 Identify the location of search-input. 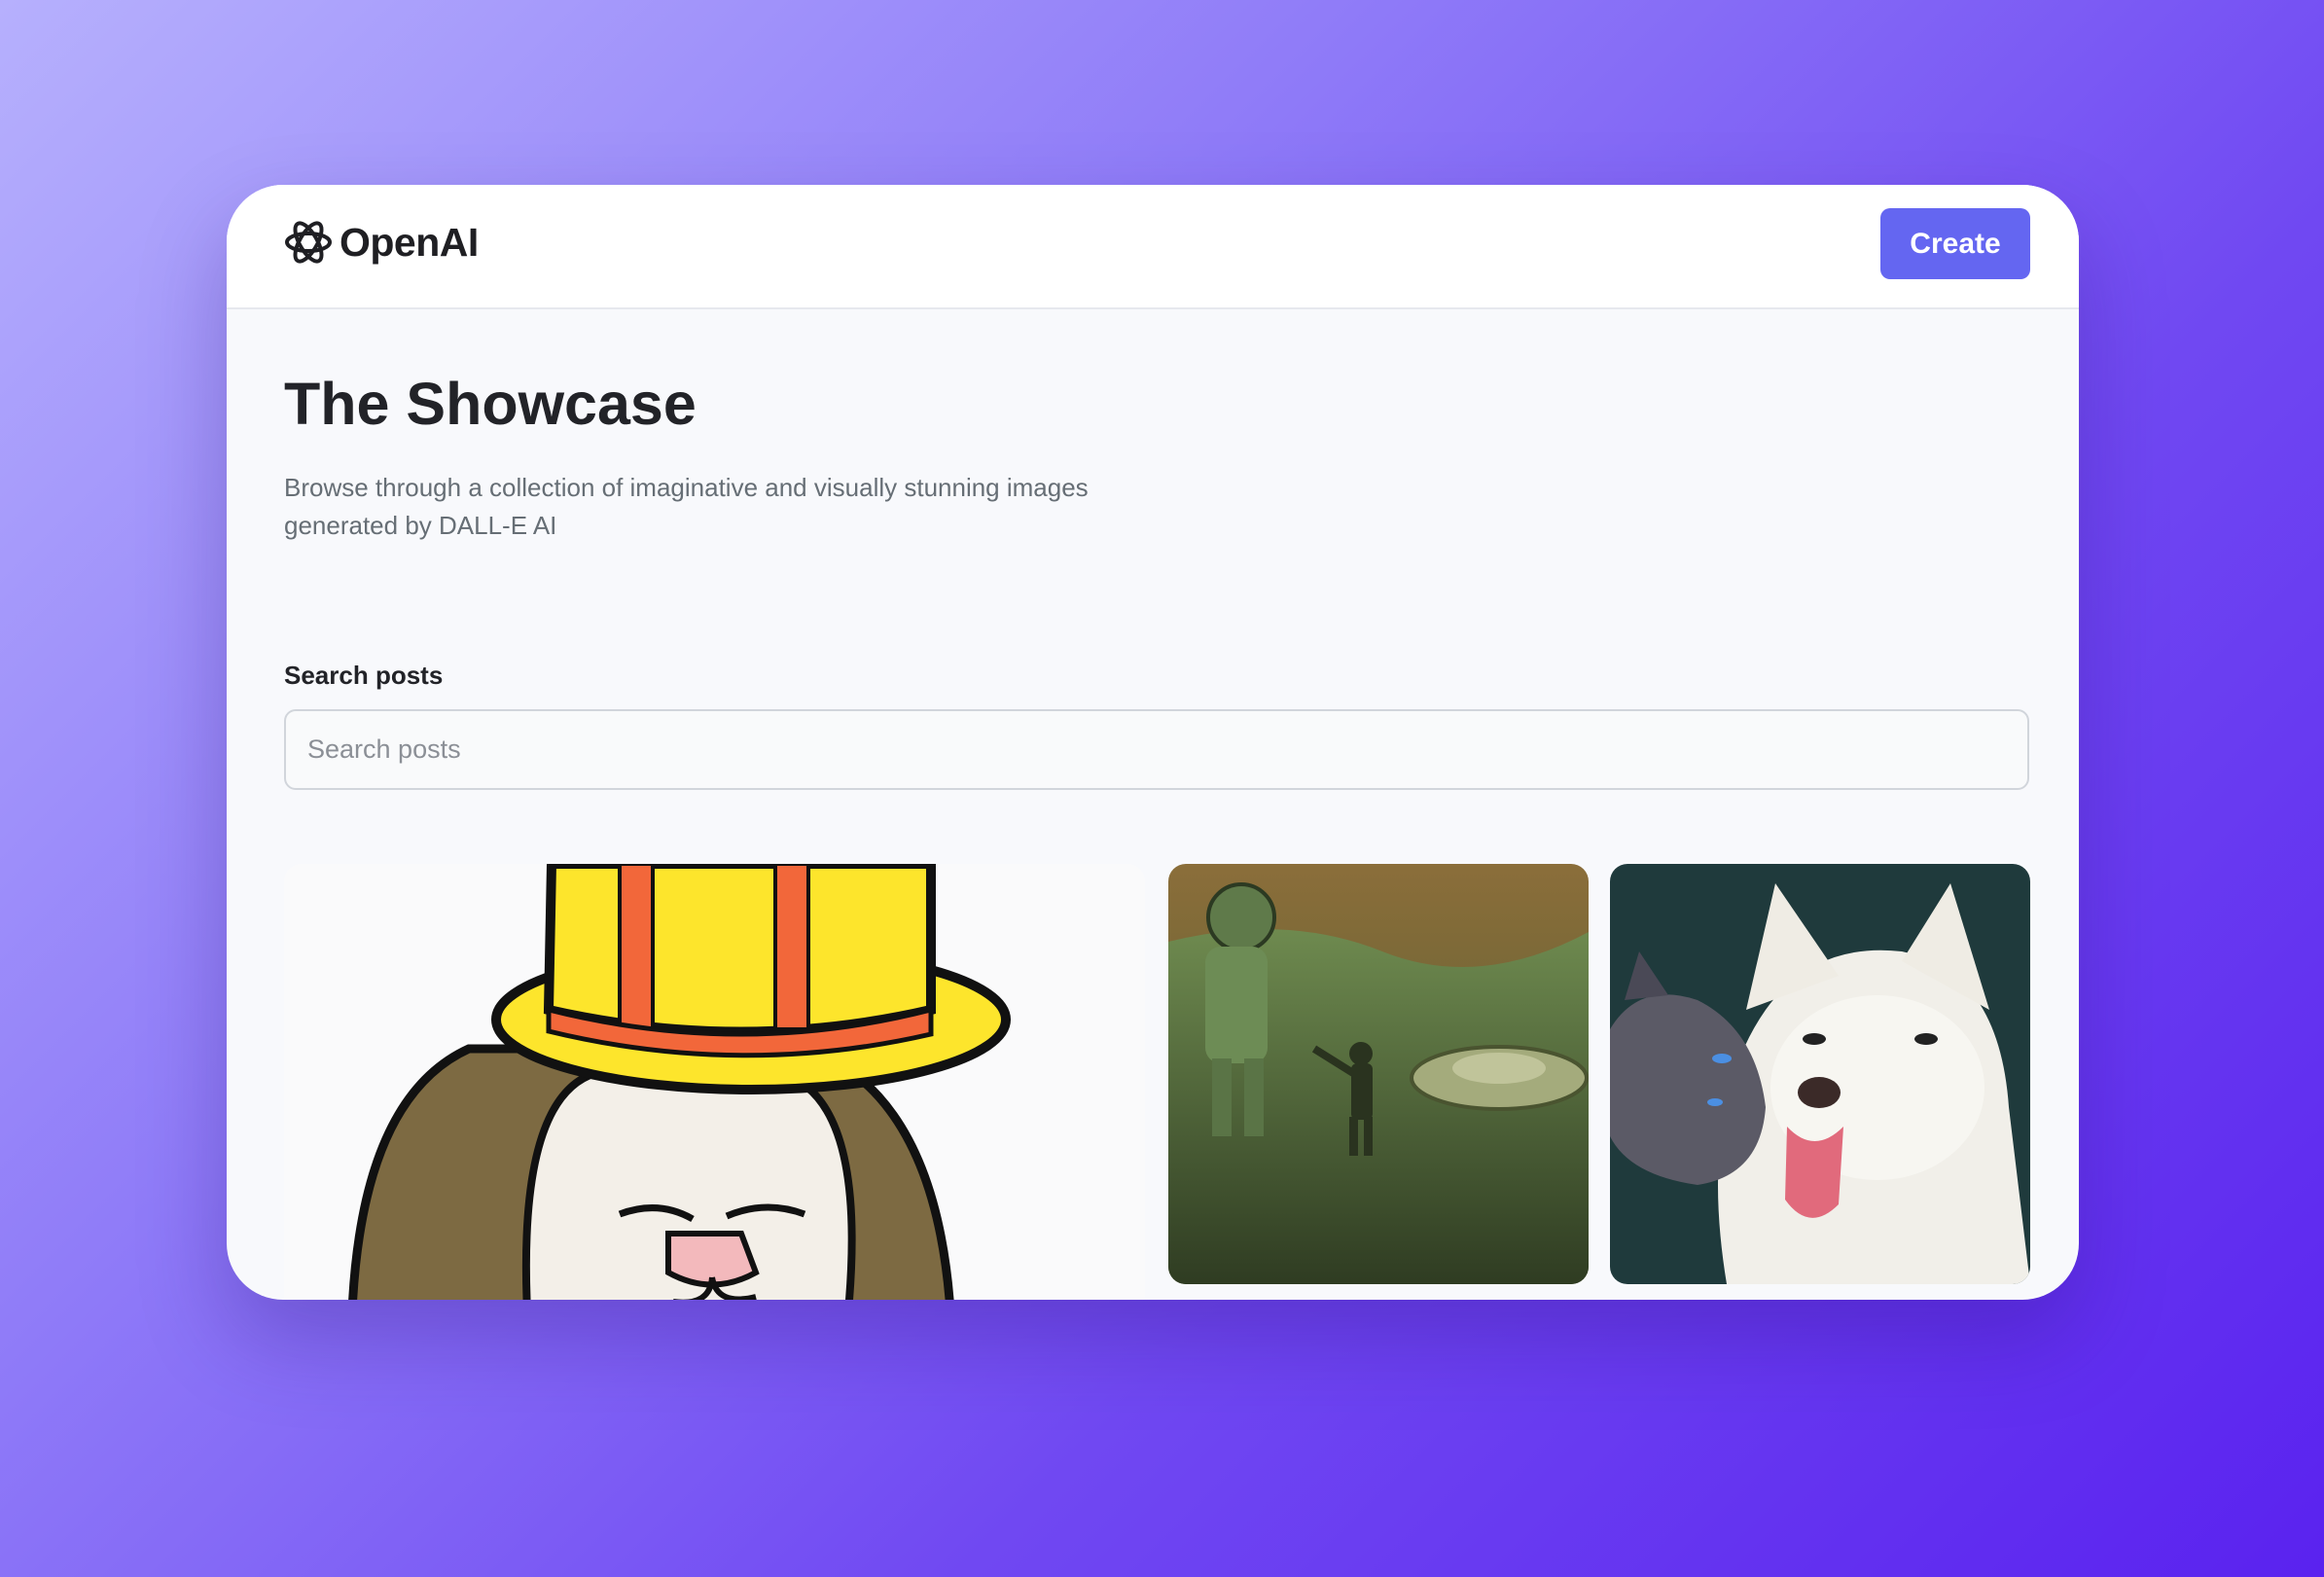
(1156, 749).